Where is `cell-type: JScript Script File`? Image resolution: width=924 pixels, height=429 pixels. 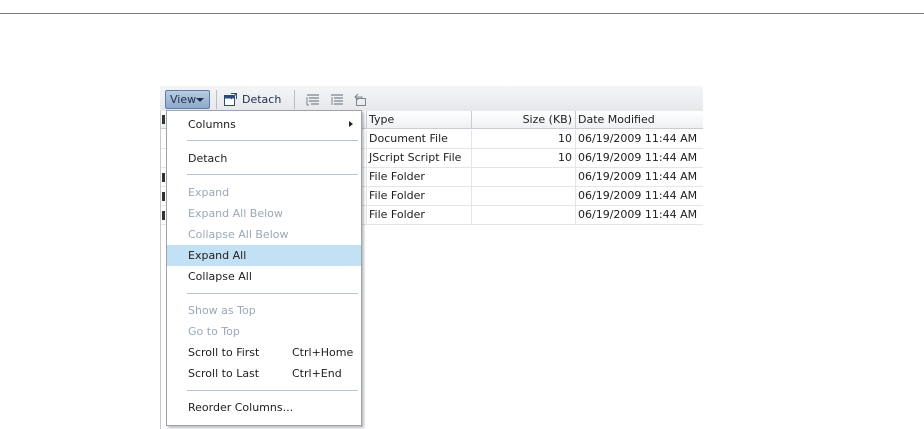
cell-type: JScript Script File is located at coordinates (418, 158).